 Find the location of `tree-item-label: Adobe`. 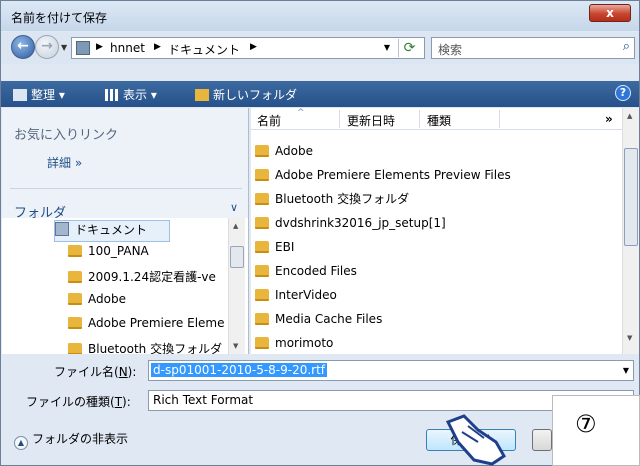

tree-item-label: Adobe is located at coordinates (107, 299).